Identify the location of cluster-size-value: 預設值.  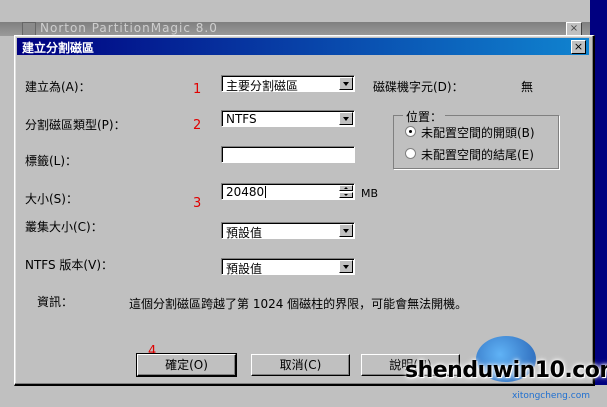
(244, 233).